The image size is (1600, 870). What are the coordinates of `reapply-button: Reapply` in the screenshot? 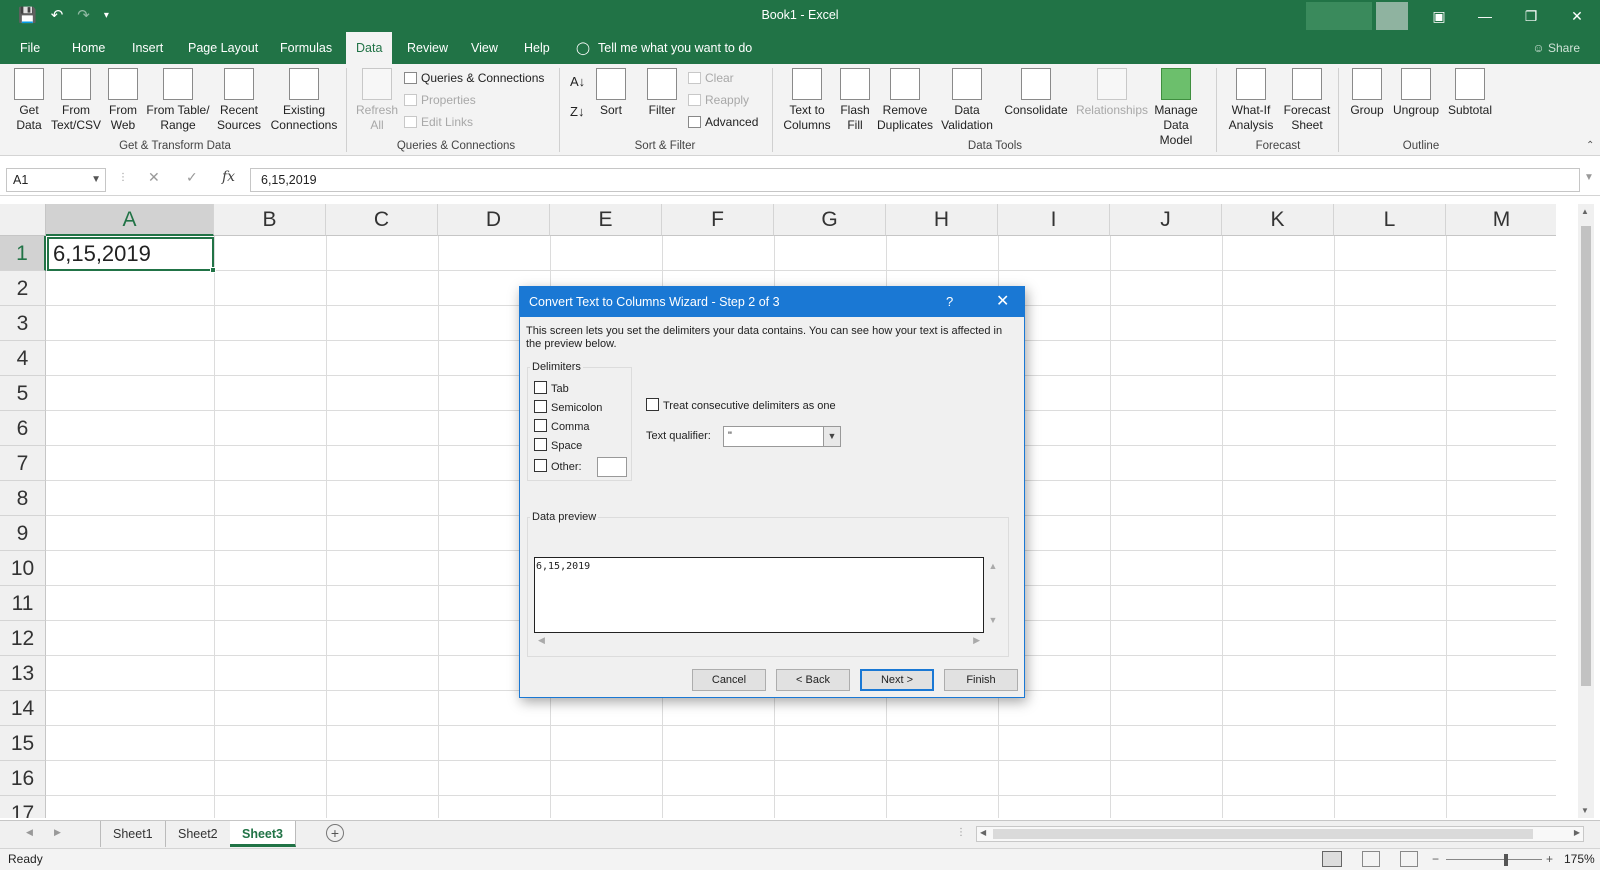 It's located at (718, 100).